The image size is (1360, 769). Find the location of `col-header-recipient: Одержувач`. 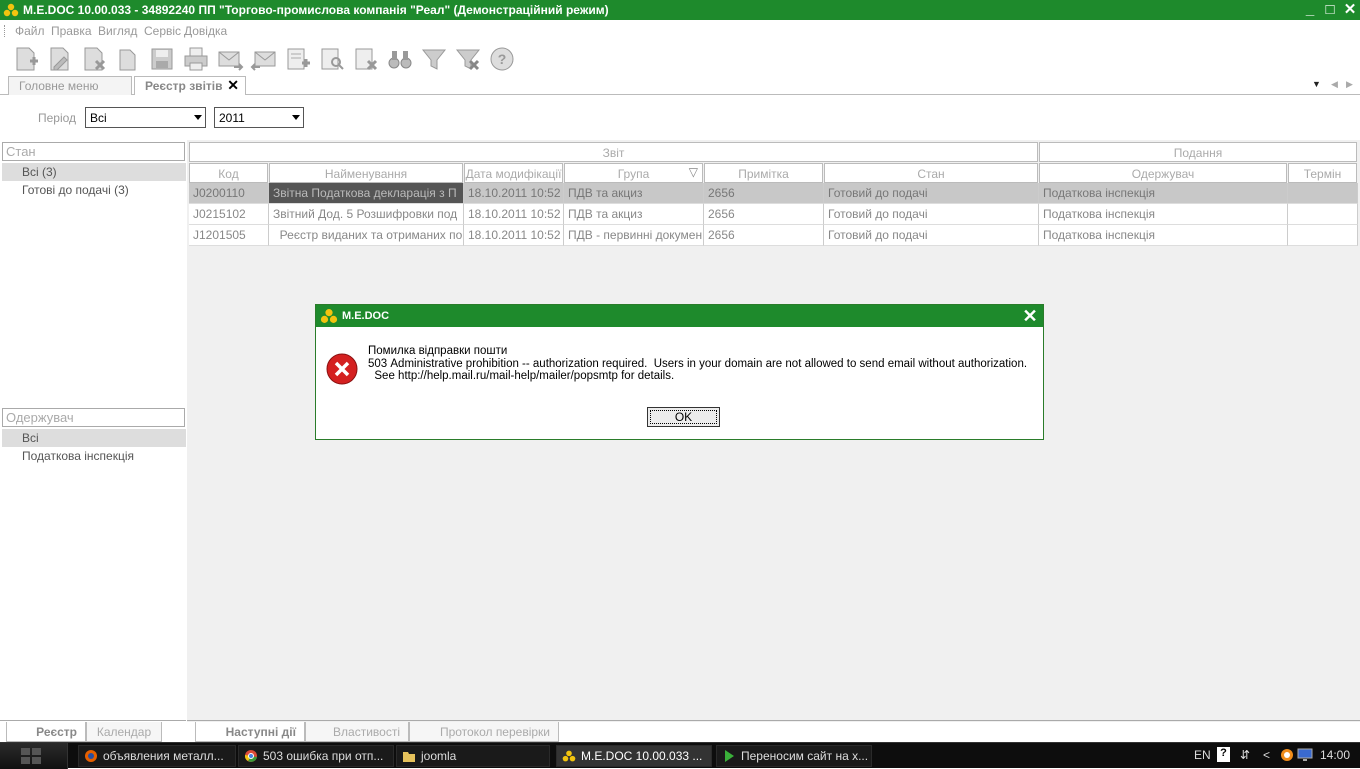

col-header-recipient: Одержувач is located at coordinates (1163, 173).